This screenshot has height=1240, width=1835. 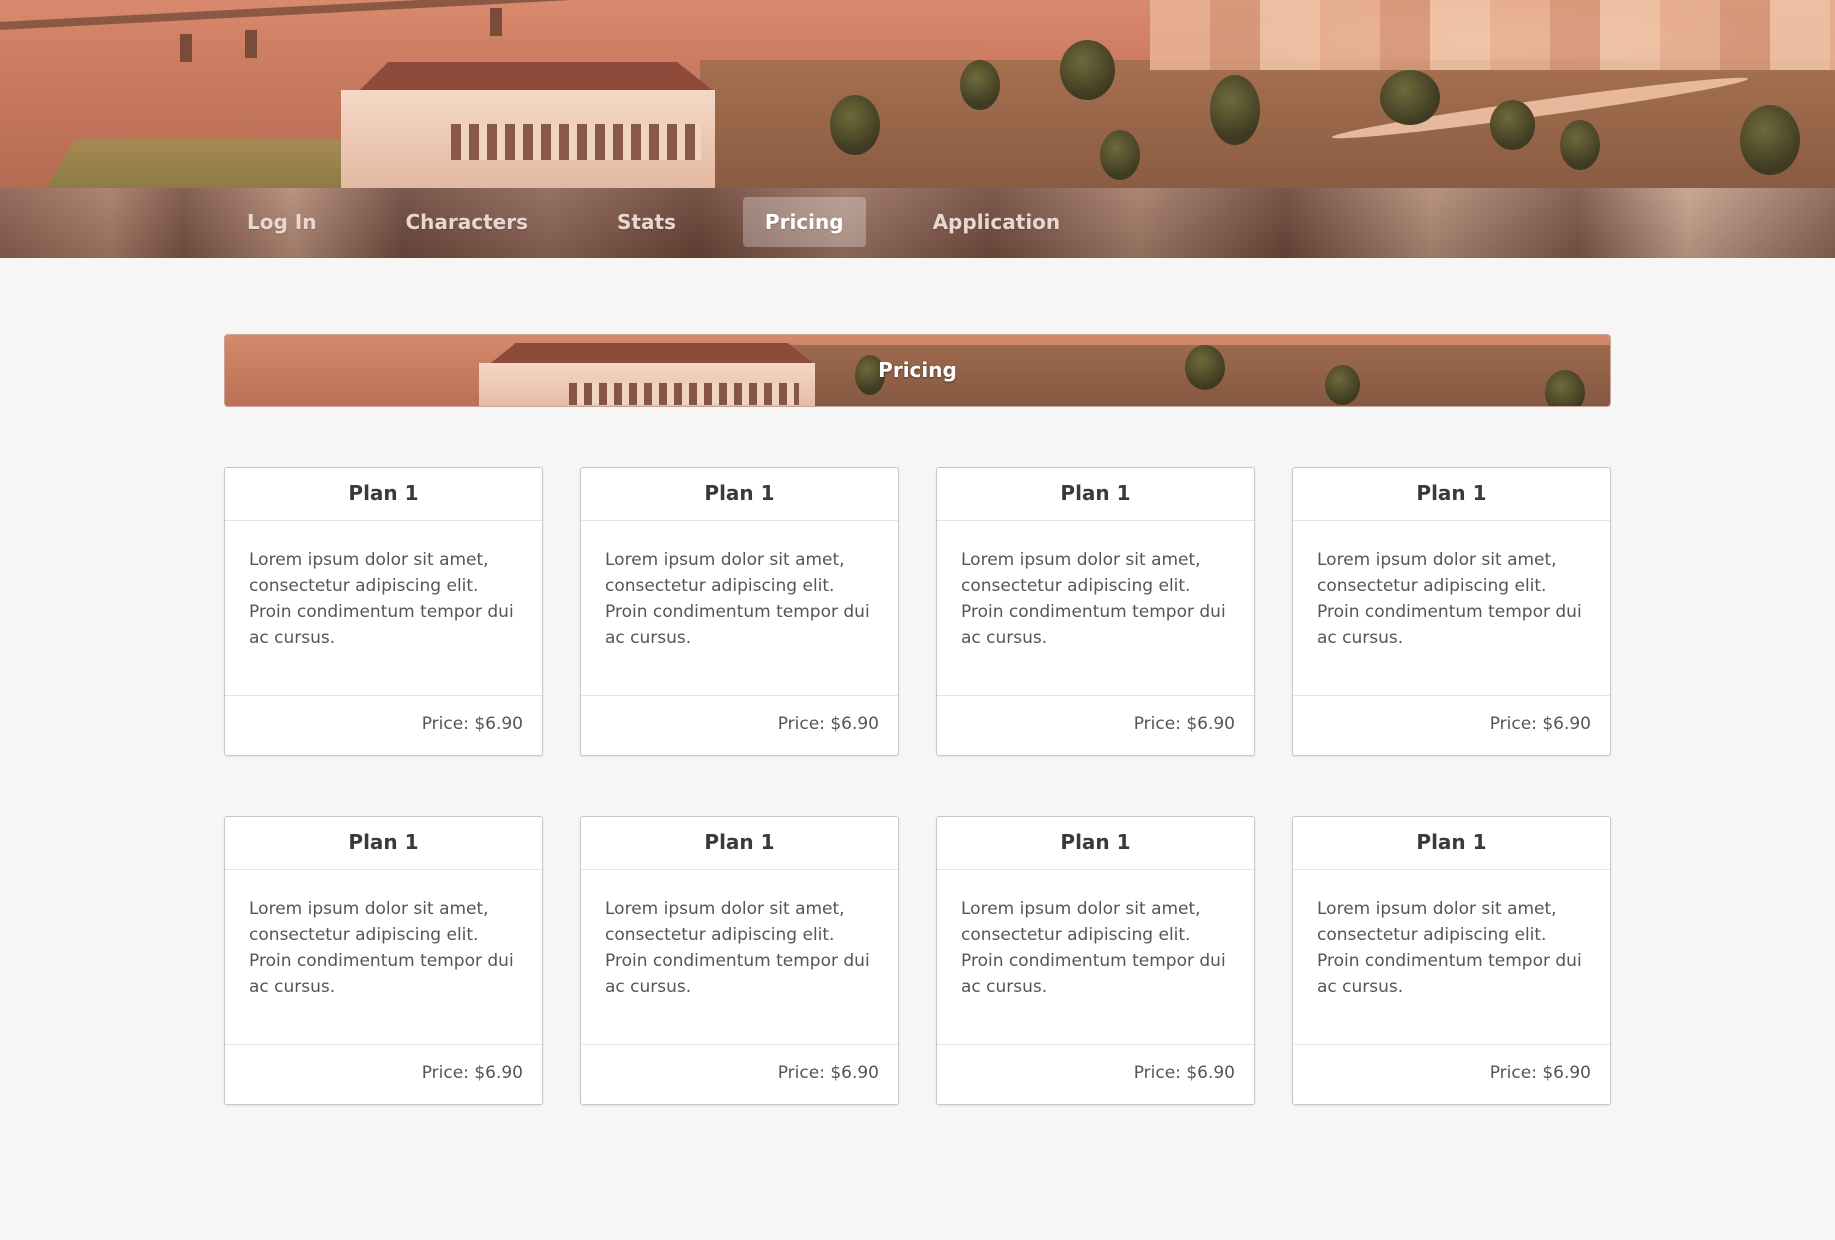 I want to click on page-title: Pricing, so click(x=917, y=370).